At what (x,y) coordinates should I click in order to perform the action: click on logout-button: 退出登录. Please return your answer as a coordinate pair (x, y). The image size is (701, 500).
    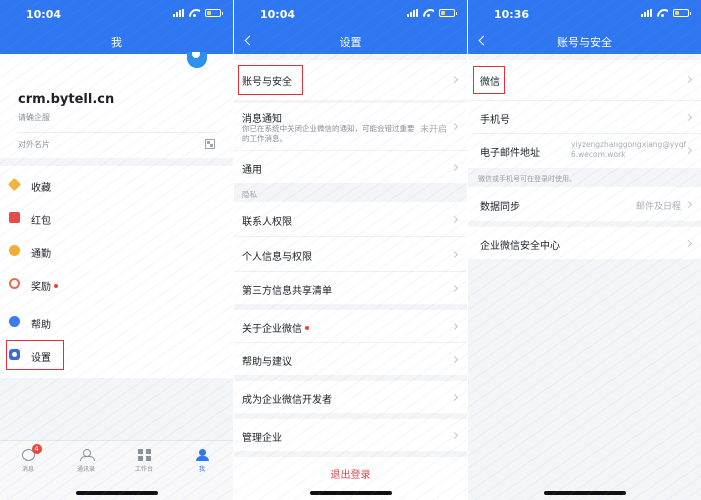
    Looking at the image, I should click on (350, 473).